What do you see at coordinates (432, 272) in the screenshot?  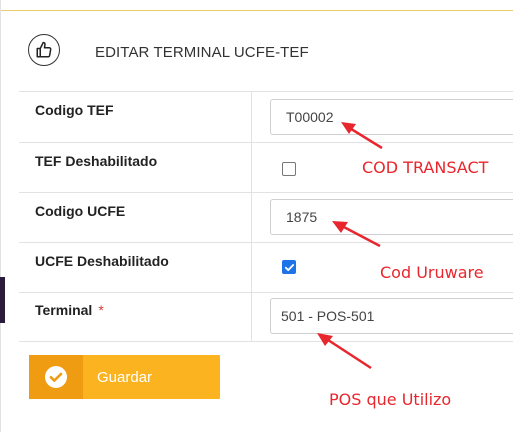 I see `annotation-cod-uruware: Cod Uruware` at bounding box center [432, 272].